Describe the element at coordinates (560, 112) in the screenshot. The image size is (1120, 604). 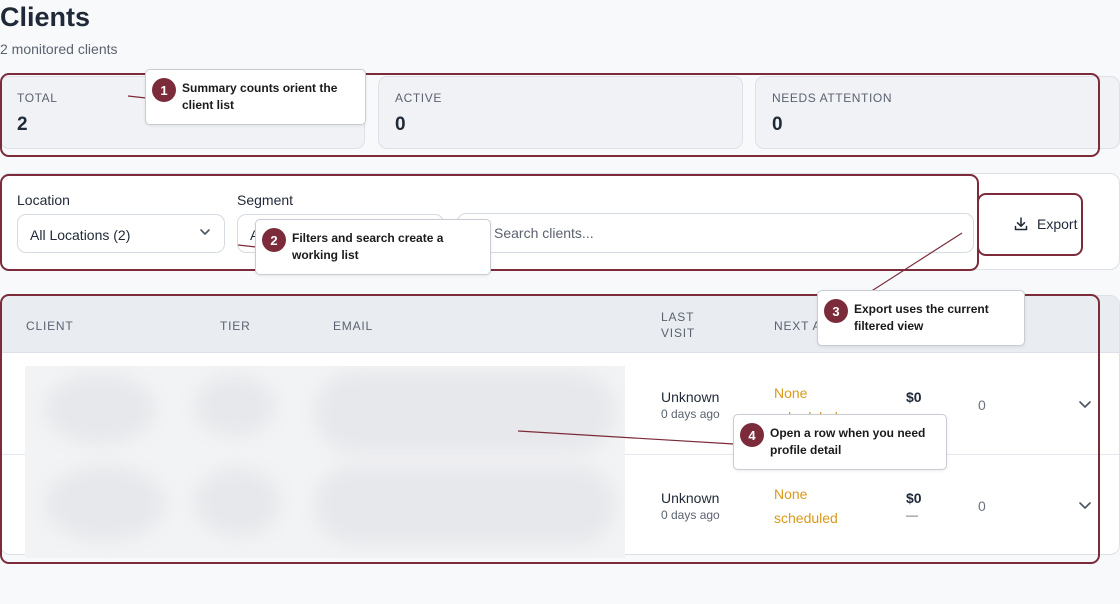
I see `summary-card-active: ACTIVE 0` at that location.